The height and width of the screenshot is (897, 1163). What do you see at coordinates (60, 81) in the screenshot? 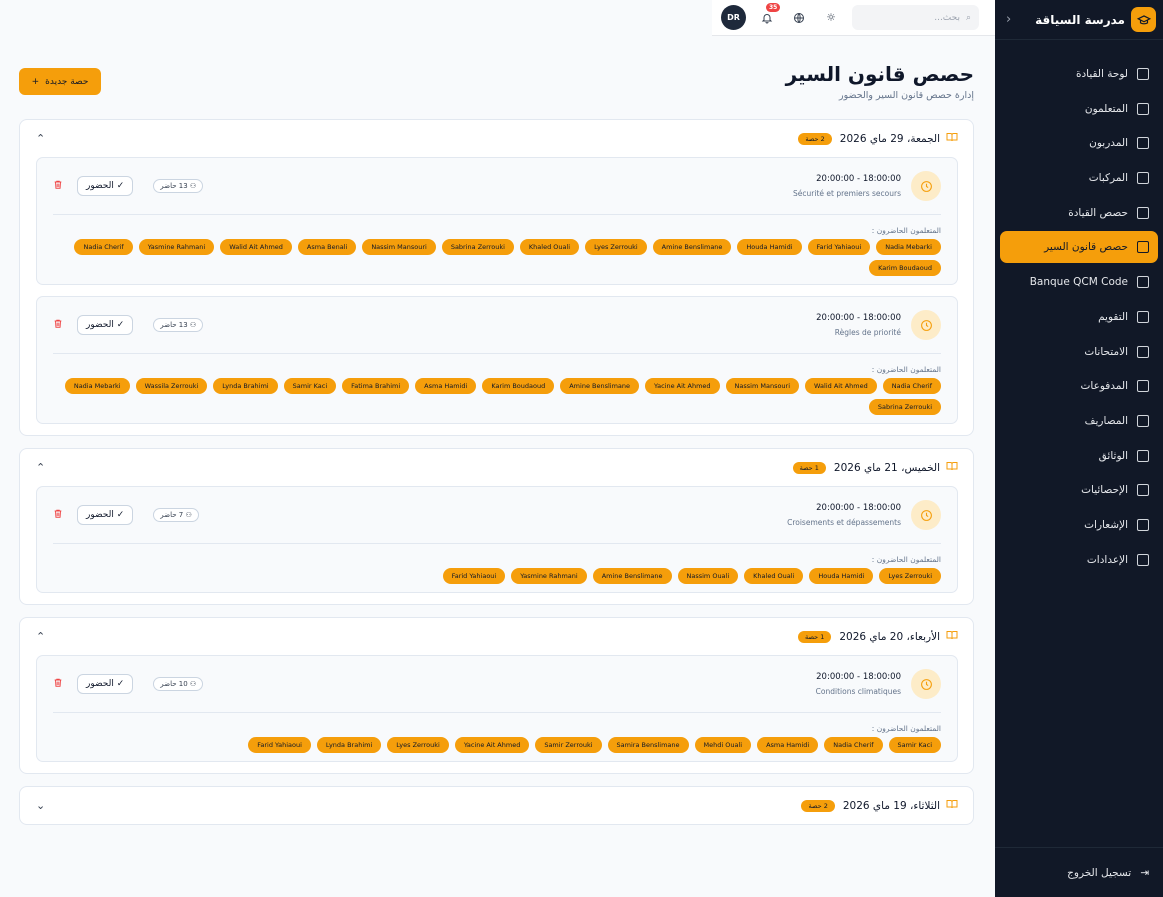
I see `new-session-button: حصة جديدة +` at bounding box center [60, 81].